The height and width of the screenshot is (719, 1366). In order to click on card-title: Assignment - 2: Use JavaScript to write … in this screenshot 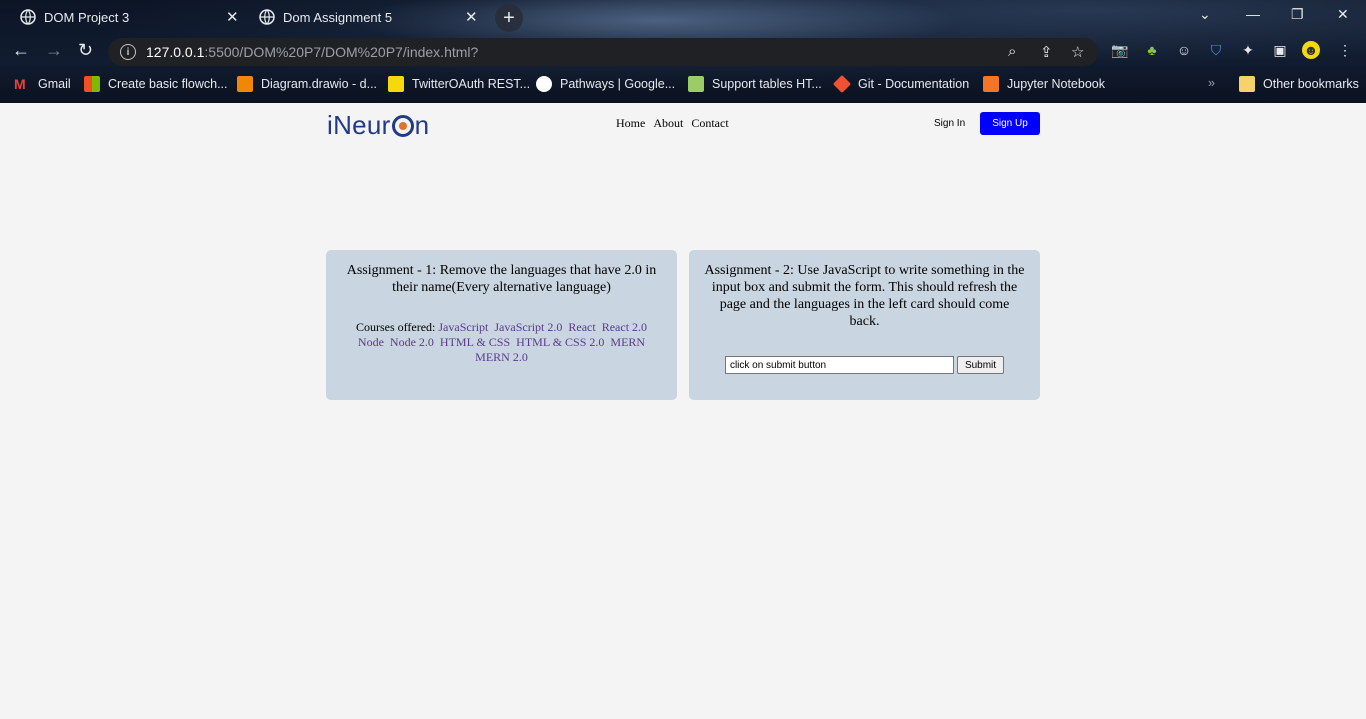, I will do `click(864, 296)`.